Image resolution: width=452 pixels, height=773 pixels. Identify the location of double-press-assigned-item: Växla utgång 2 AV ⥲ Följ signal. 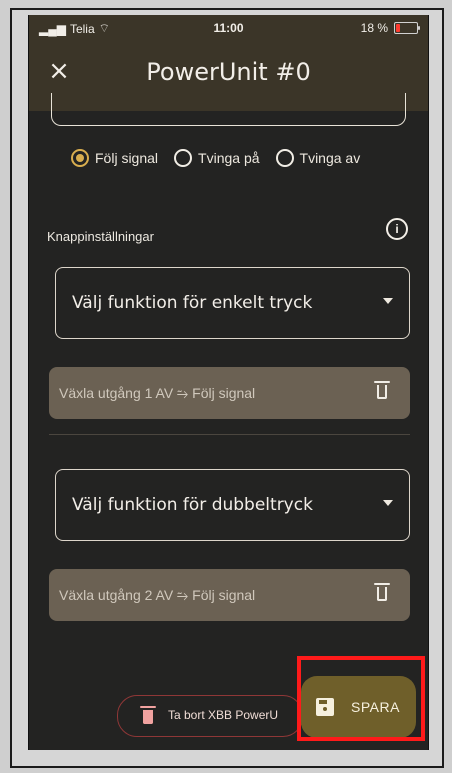
(229, 595).